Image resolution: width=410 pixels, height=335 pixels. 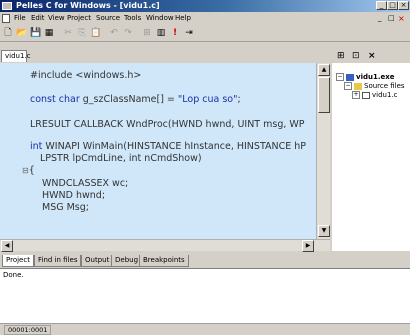 What do you see at coordinates (308, 246) in the screenshot?
I see `scroll-right-arrow-icon: ▶` at bounding box center [308, 246].